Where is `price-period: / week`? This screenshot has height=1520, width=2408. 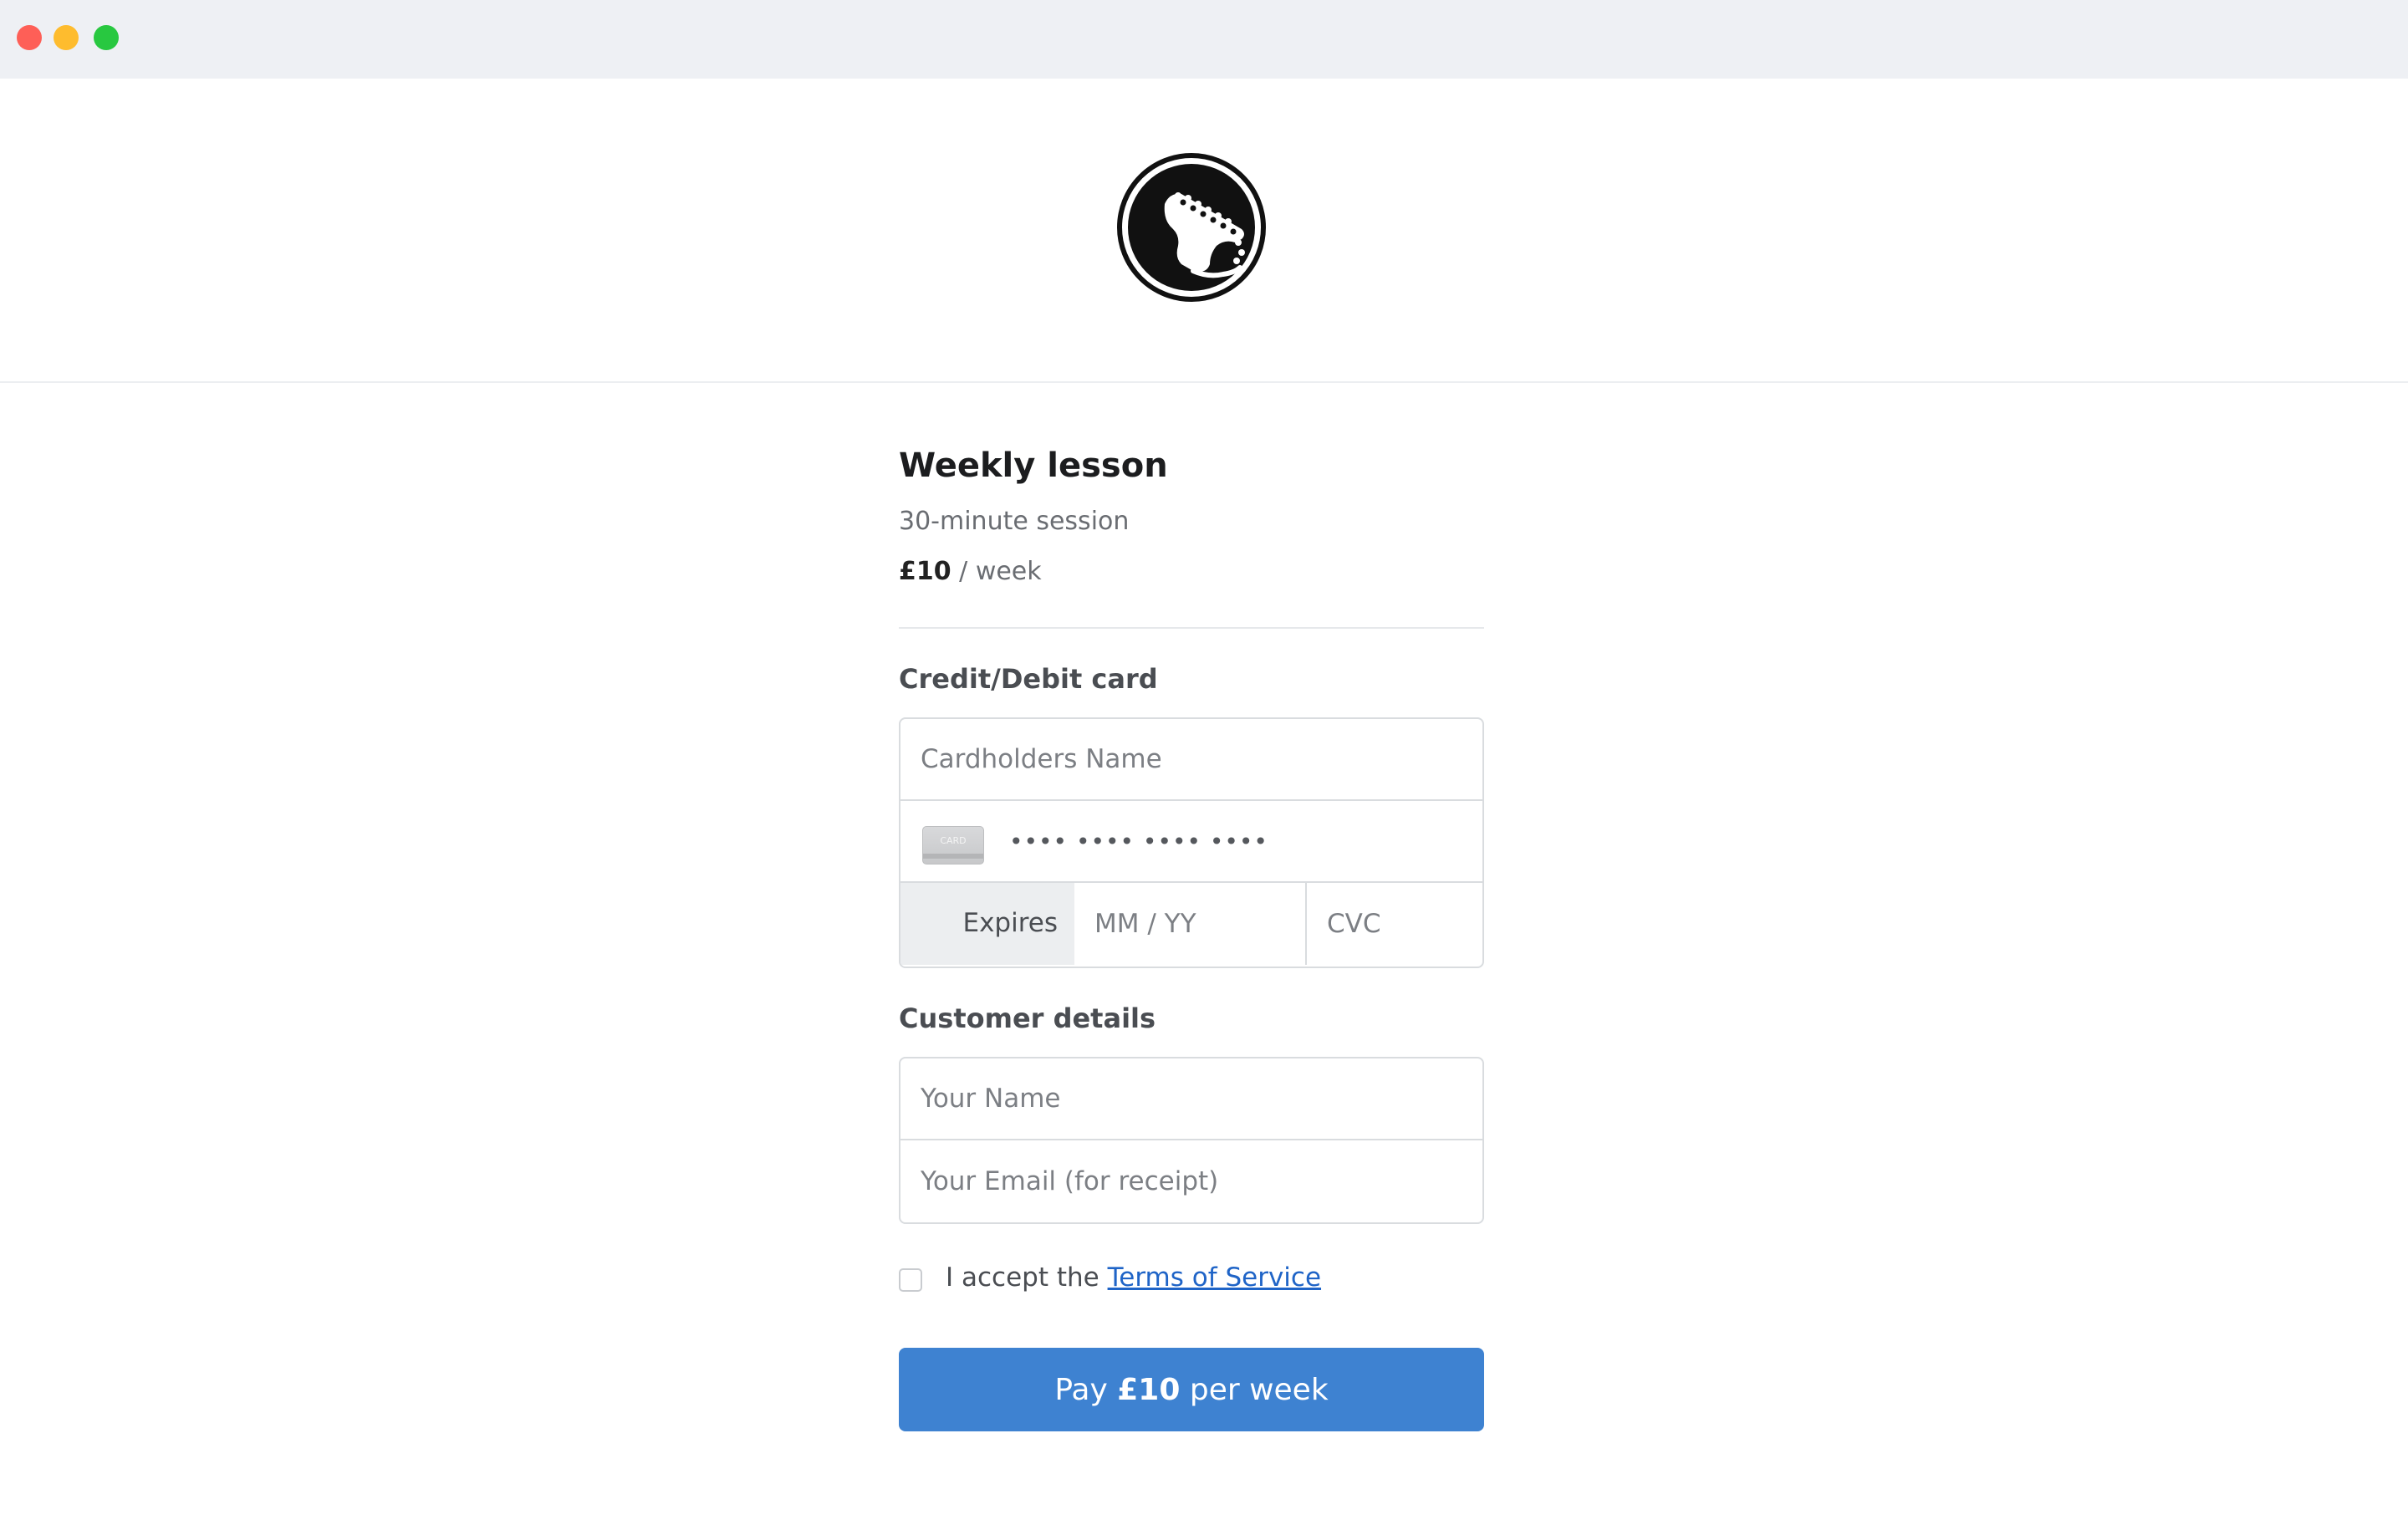 price-period: / week is located at coordinates (1001, 571).